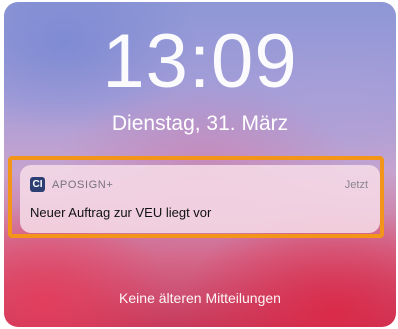 The image size is (398, 329). I want to click on no-older-notifications-label: Keine älteren Mitteilungen, so click(200, 298).